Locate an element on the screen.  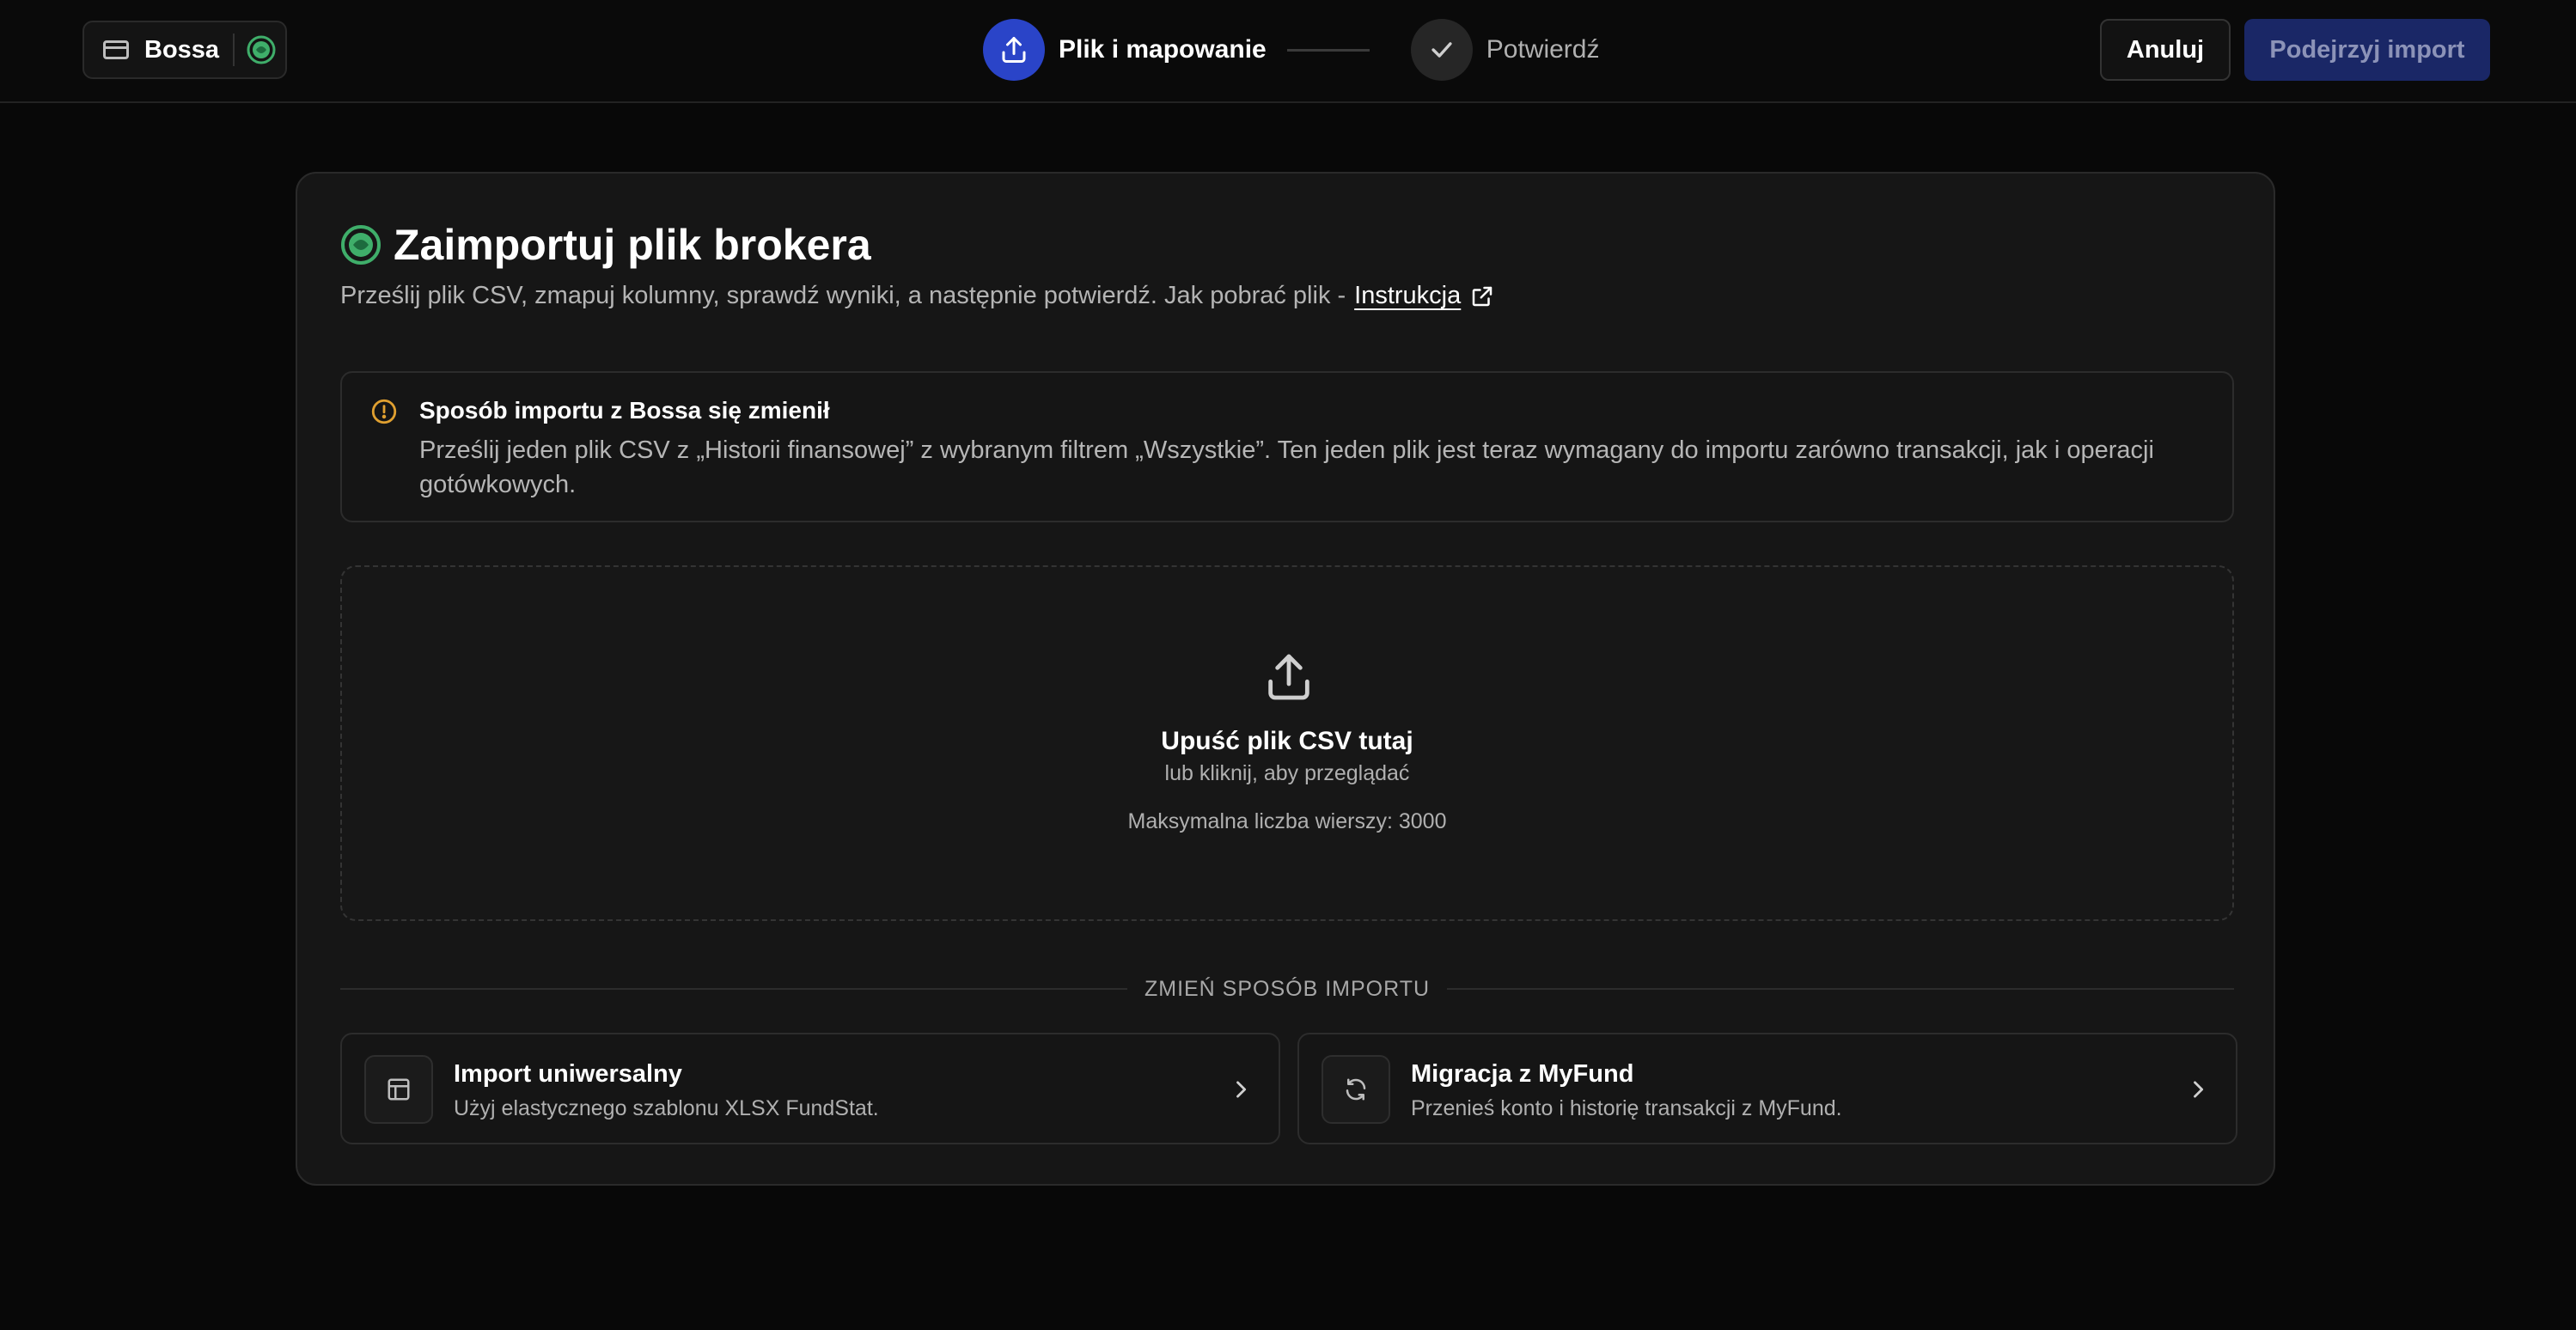
page-title-row: Zaimportuj plik brokera is located at coordinates (605, 245).